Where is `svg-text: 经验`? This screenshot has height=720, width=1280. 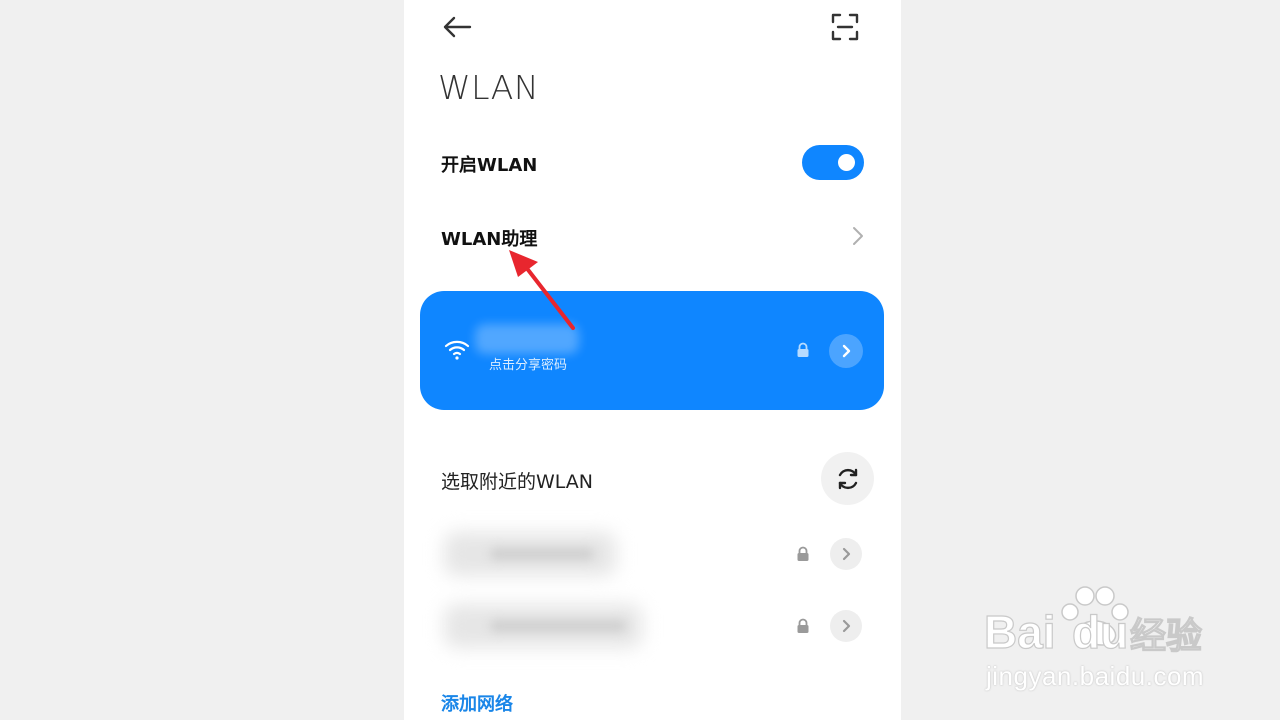
svg-text: 经验 is located at coordinates (1166, 636).